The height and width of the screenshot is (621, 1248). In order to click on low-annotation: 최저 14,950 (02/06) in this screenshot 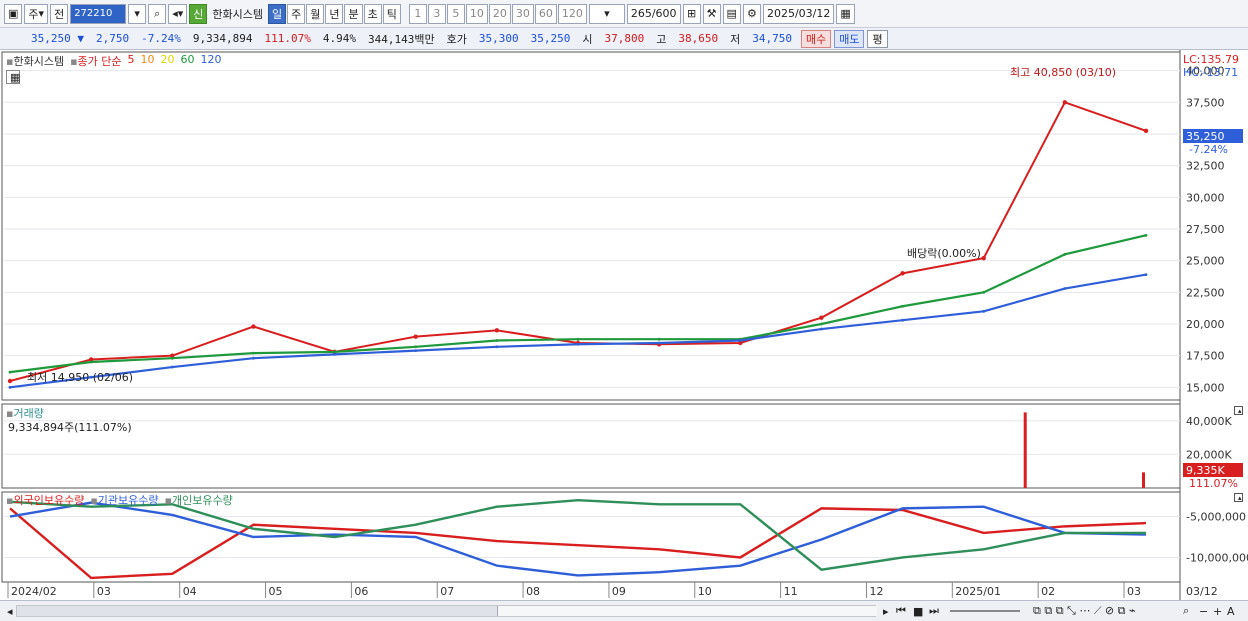, I will do `click(80, 377)`.